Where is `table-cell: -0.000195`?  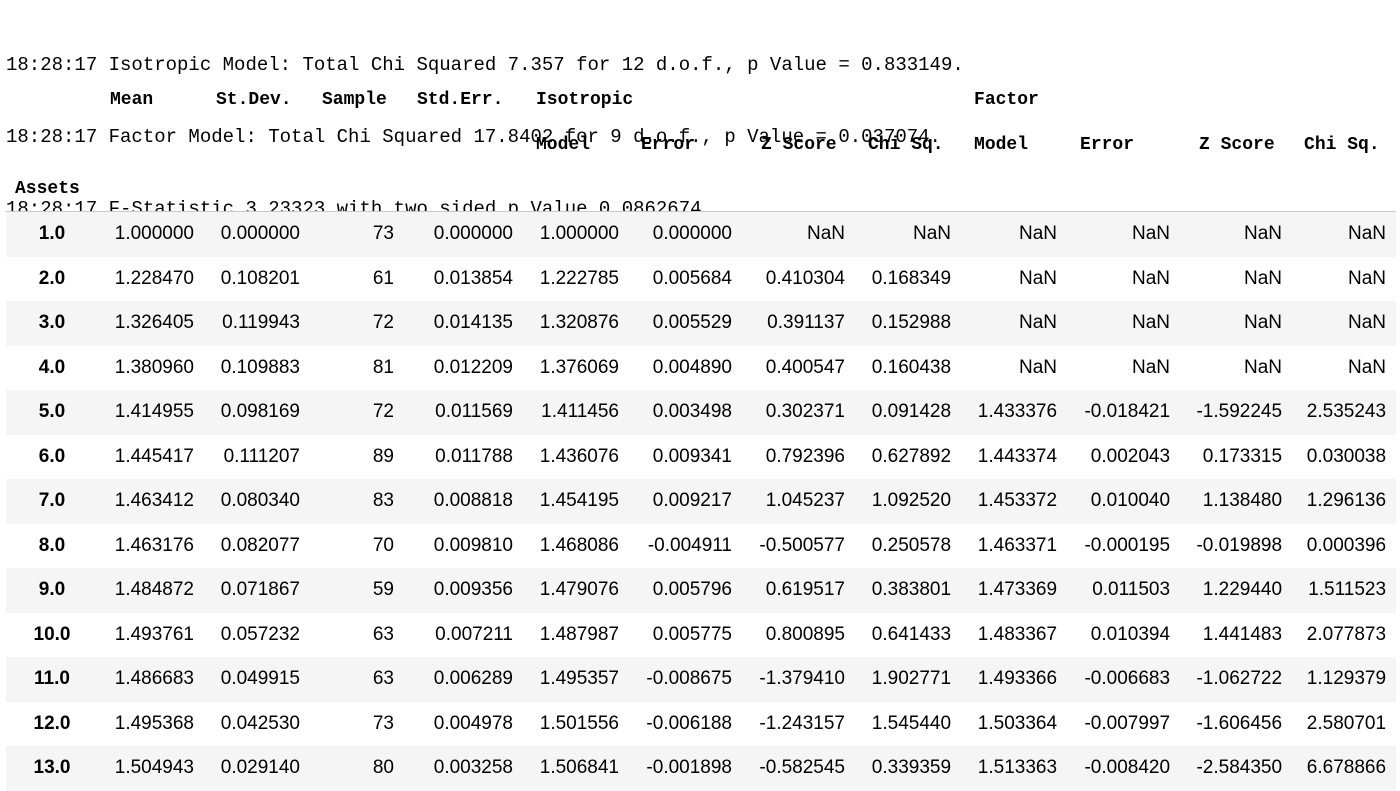
table-cell: -0.000195 is located at coordinates (1127, 545).